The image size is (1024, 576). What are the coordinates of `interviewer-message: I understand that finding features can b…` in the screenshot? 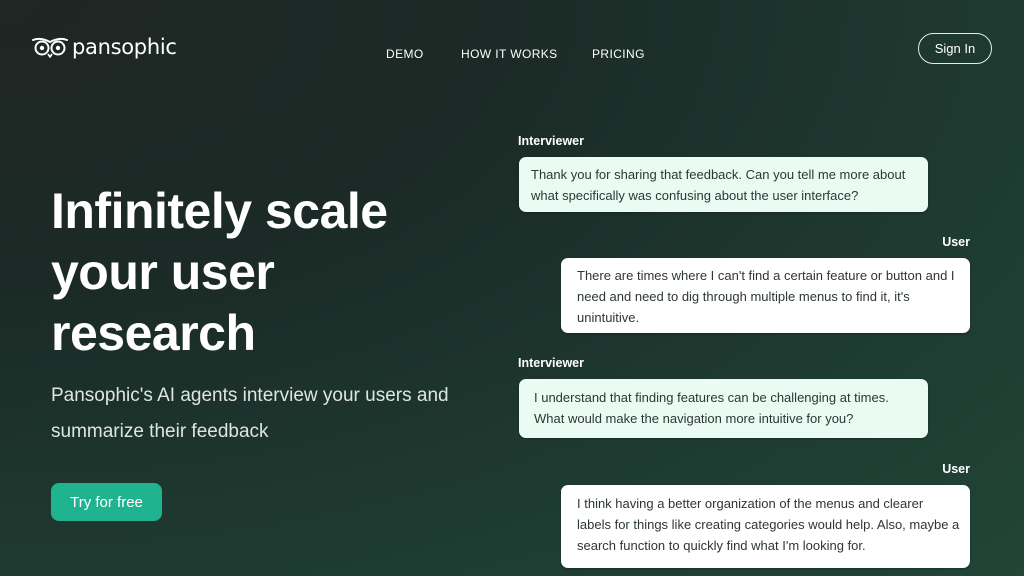 It's located at (723, 408).